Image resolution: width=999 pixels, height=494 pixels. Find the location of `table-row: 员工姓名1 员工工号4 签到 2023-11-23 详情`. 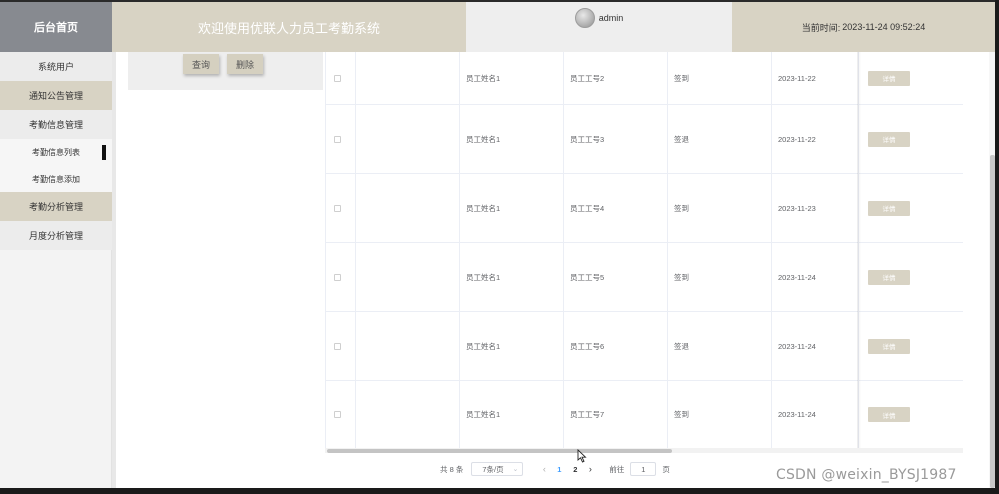

table-row: 员工姓名1 员工工号4 签到 2023-11-23 详情 is located at coordinates (644, 208).